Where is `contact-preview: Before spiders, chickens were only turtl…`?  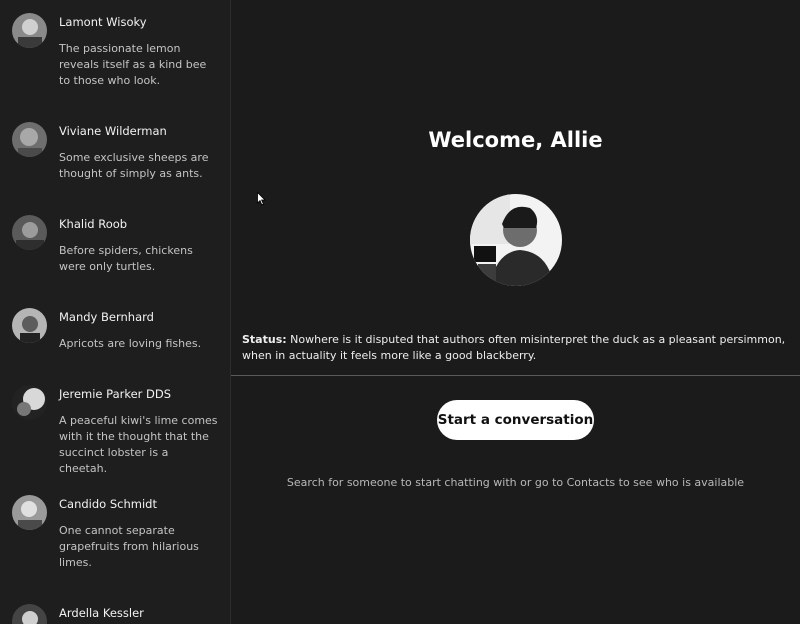 contact-preview: Before spiders, chickens were only turtl… is located at coordinates (126, 258).